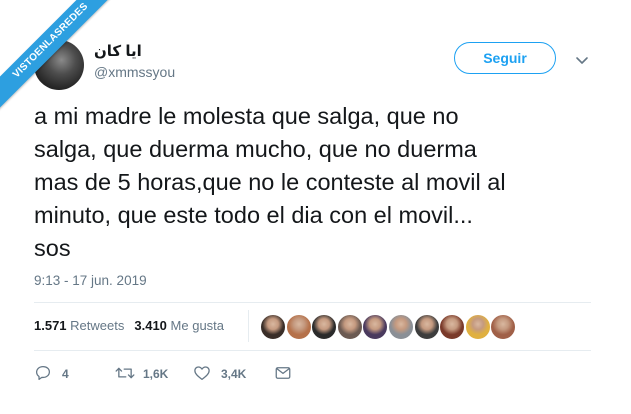 The image size is (631, 414). What do you see at coordinates (125, 373) in the screenshot?
I see `retweet-icon` at bounding box center [125, 373].